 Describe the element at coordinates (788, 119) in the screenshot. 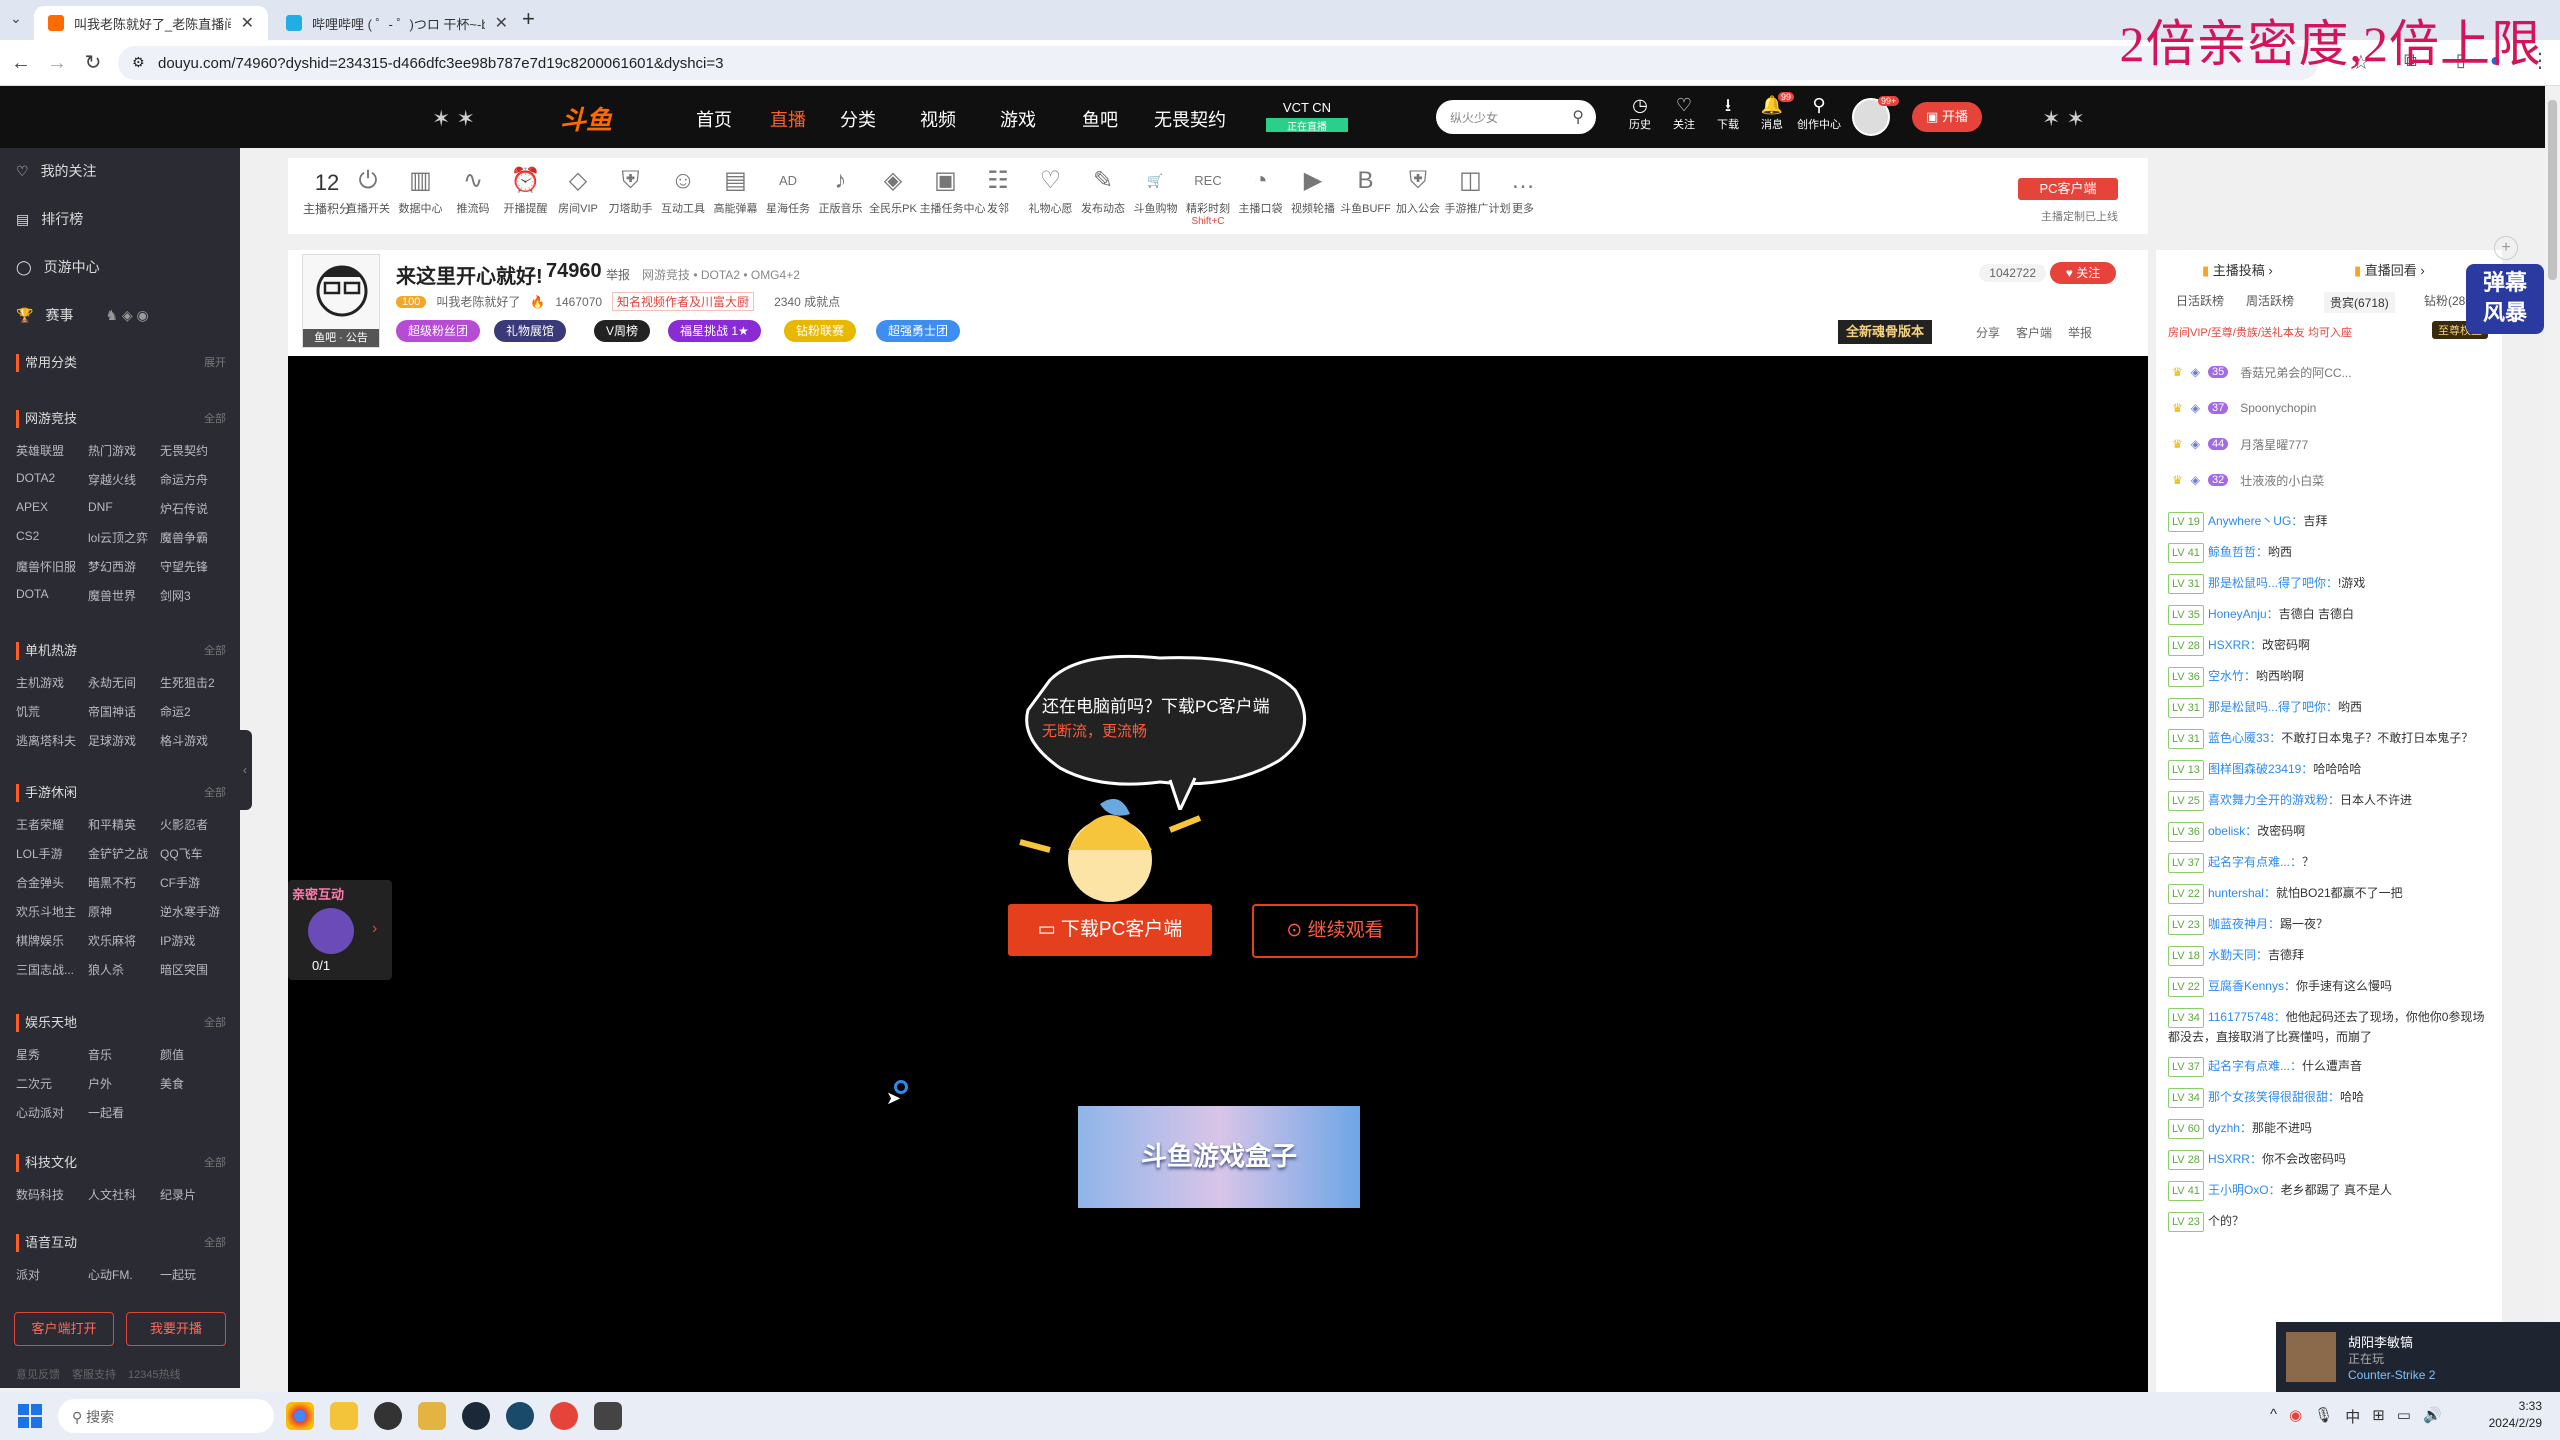

I see `nav-live: 直播` at that location.